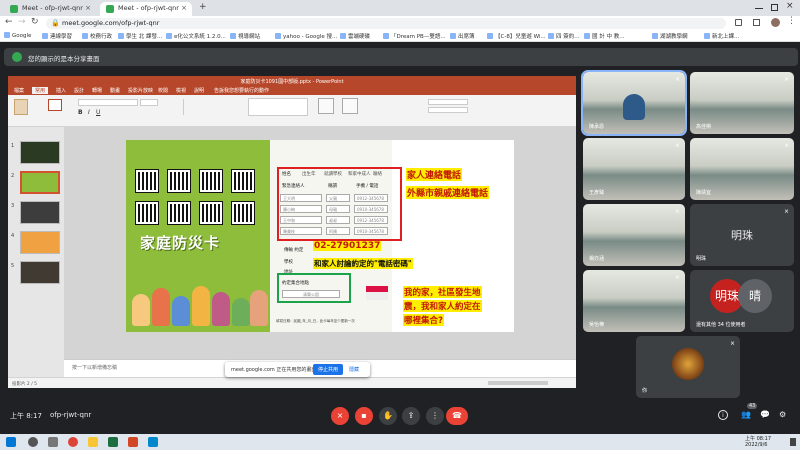 Image resolution: width=800 pixels, height=450 pixels. I want to click on bookmark-item: 湖湖教學網, so click(670, 36).